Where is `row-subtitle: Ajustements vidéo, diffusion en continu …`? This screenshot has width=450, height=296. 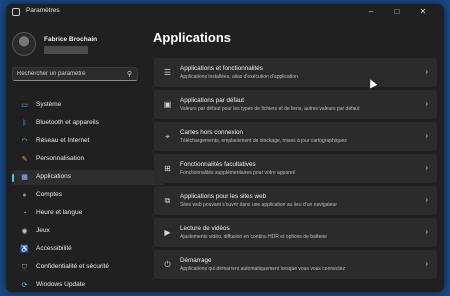 row-subtitle: Ajustements vidéo, diffusion en continu … is located at coordinates (253, 237).